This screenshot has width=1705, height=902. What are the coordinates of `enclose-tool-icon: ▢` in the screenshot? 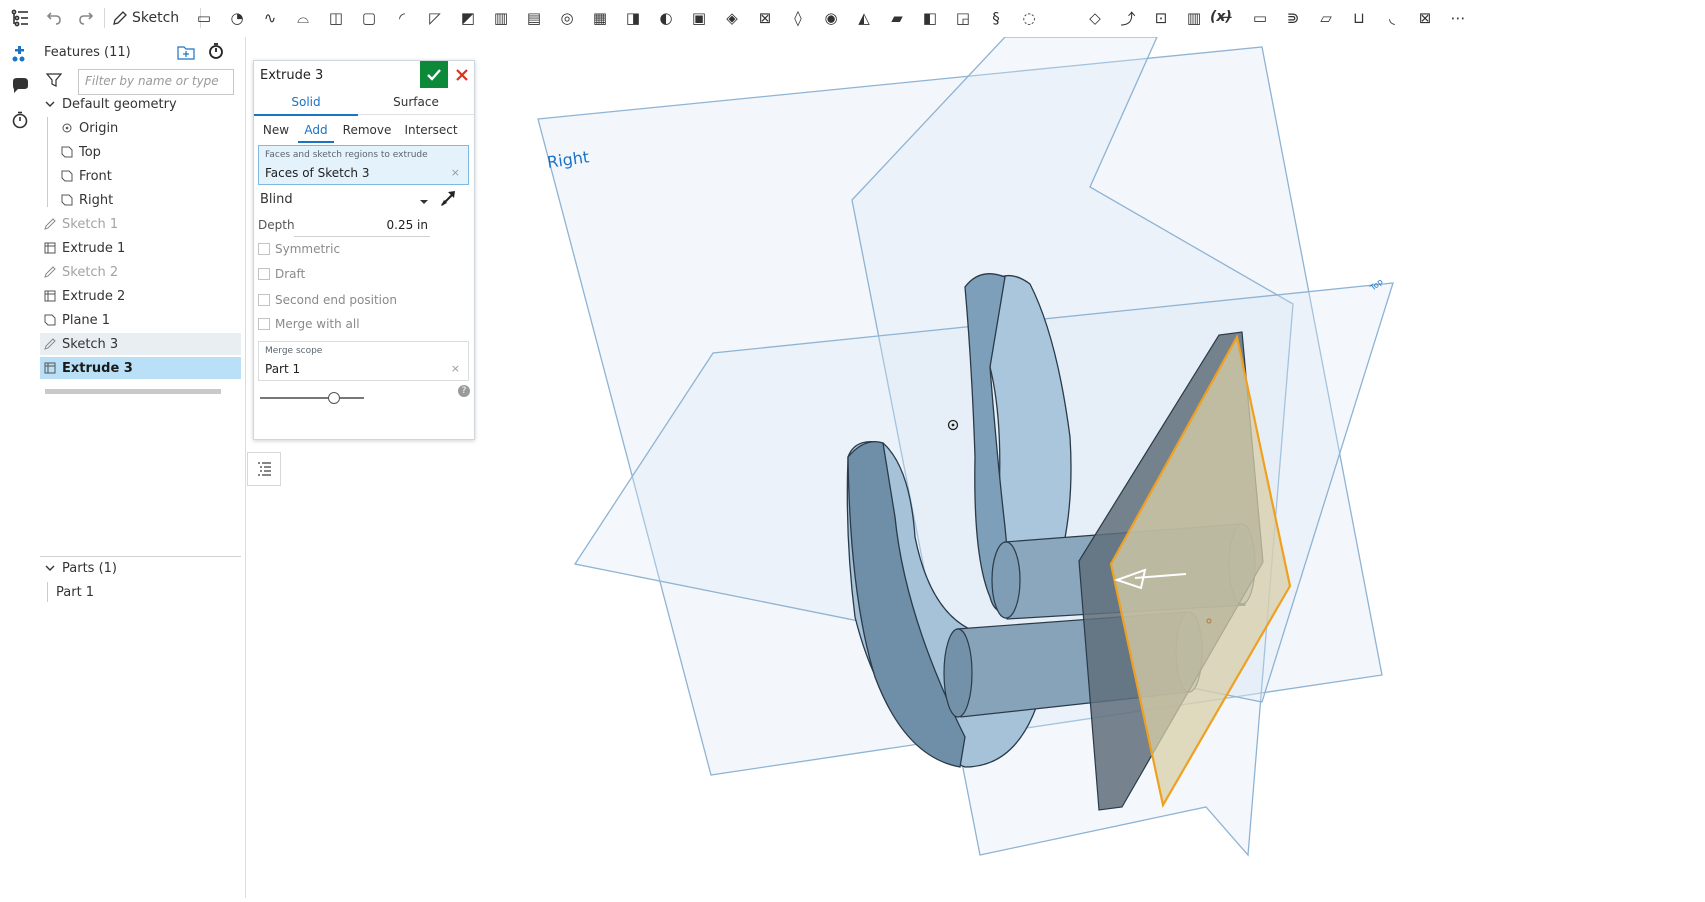 It's located at (369, 18).